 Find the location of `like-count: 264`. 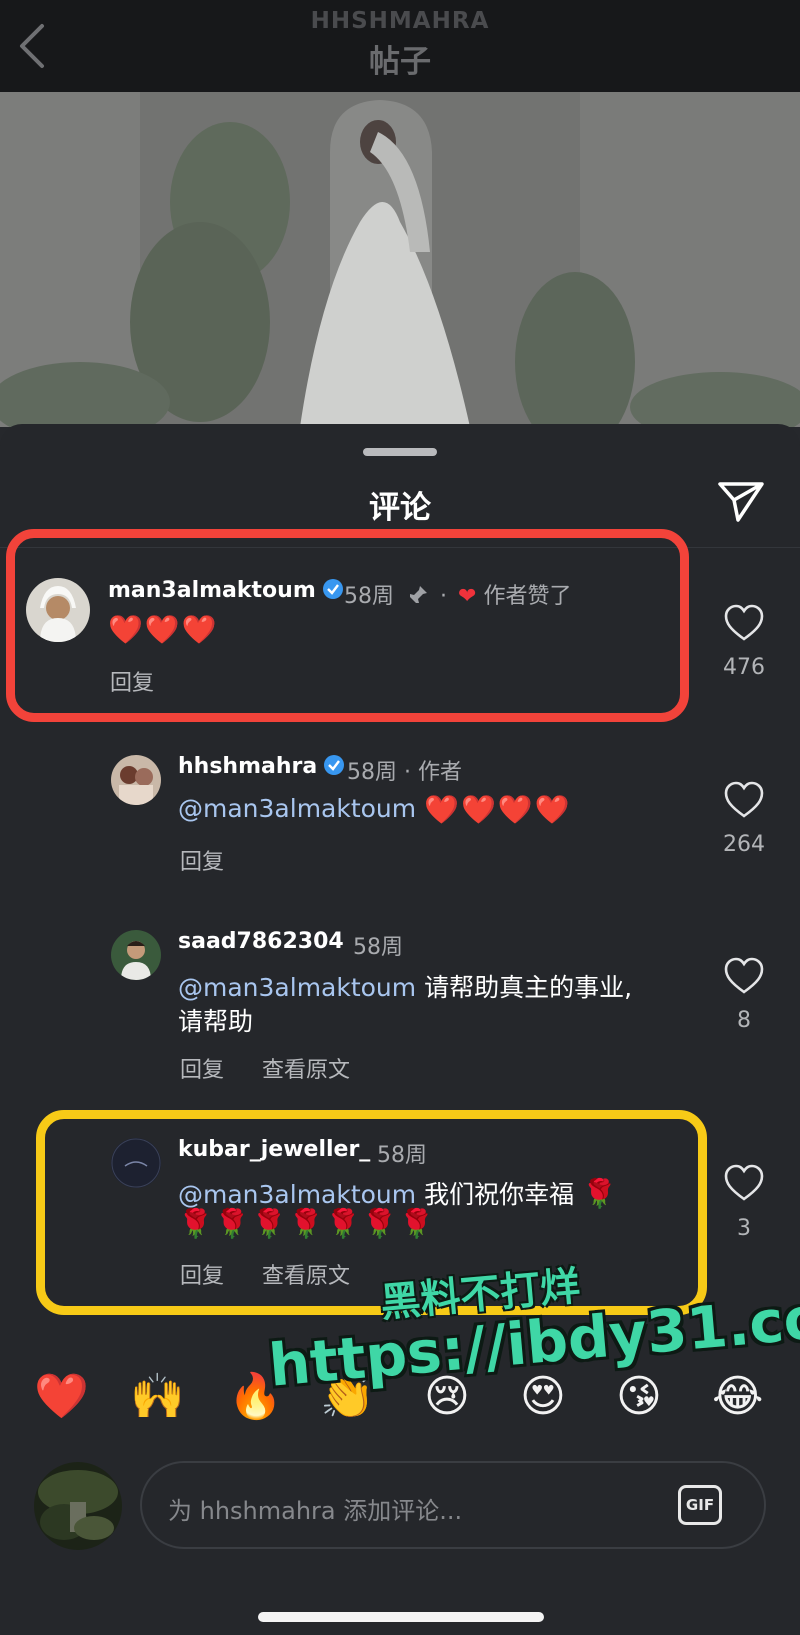

like-count: 264 is located at coordinates (744, 844).